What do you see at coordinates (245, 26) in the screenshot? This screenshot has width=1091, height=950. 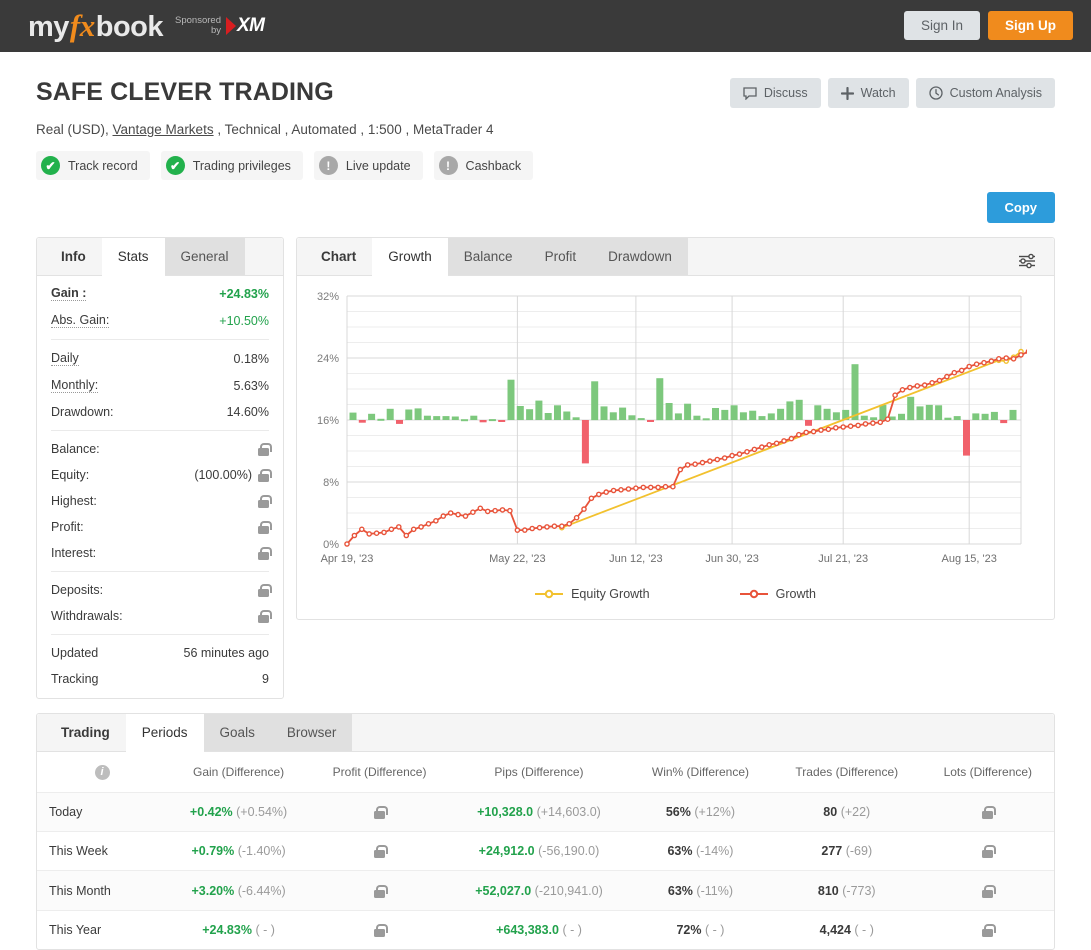 I see `xm-sponsor-logo: XM` at bounding box center [245, 26].